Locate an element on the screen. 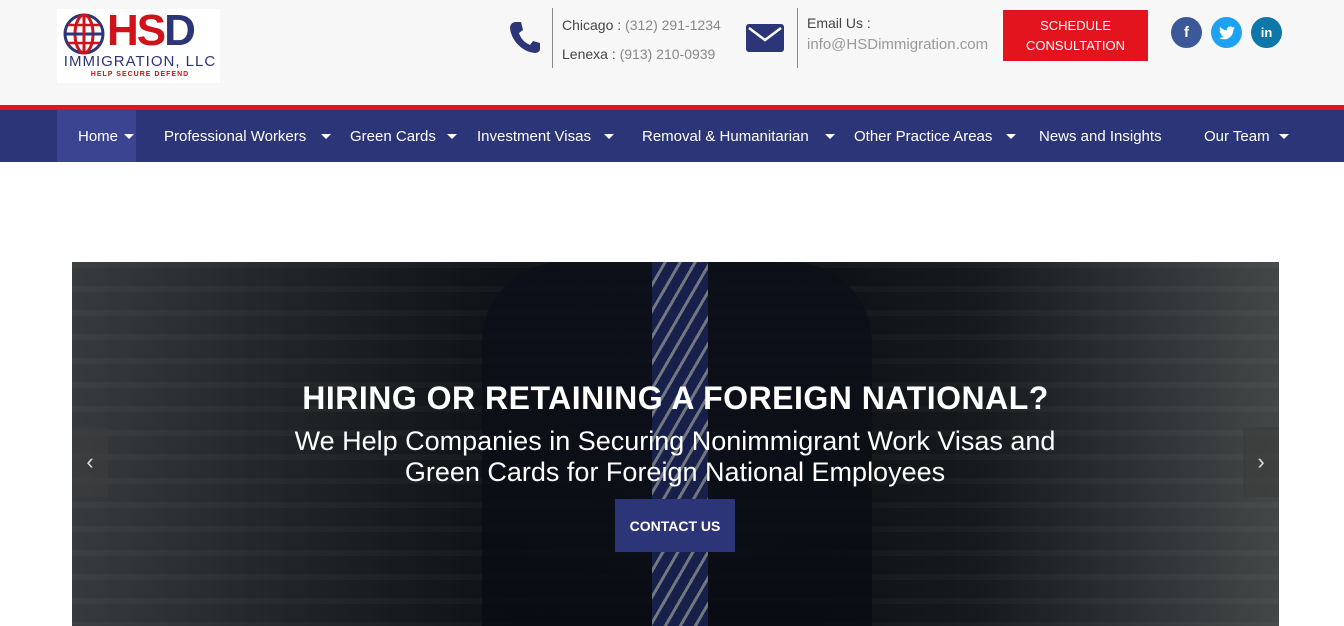 Image resolution: width=1344 pixels, height=626 pixels. nav-label-our-team: Our Team is located at coordinates (1237, 136).